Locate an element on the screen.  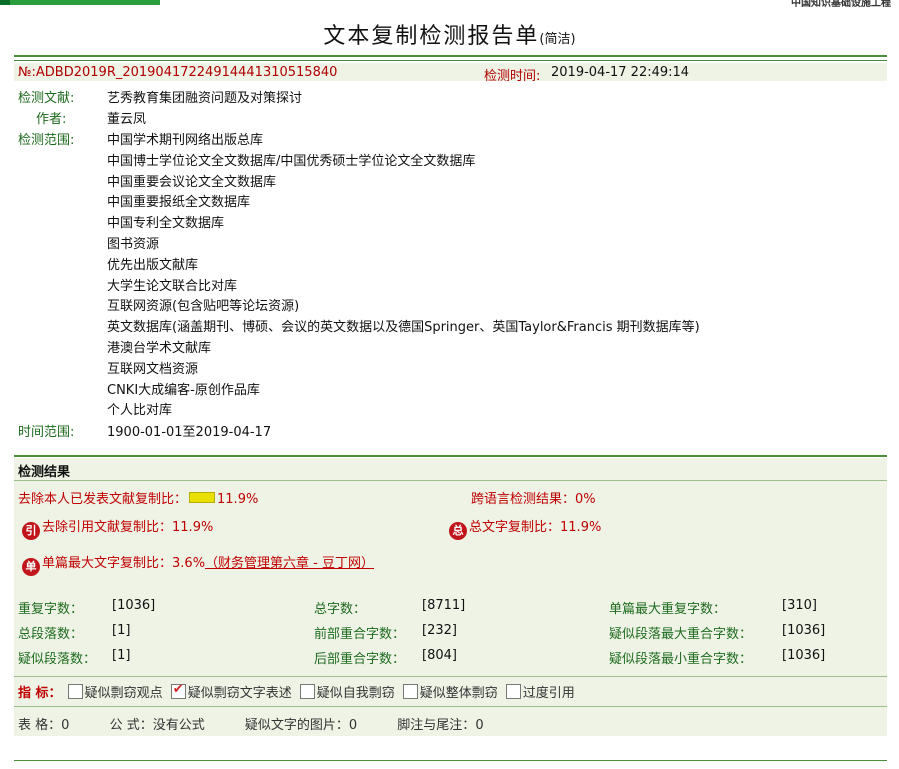
author-label: 作者: is located at coordinates (51, 119).